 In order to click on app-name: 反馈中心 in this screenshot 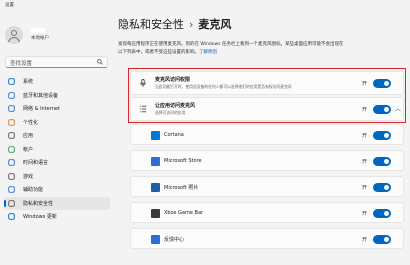, I will do `click(174, 240)`.